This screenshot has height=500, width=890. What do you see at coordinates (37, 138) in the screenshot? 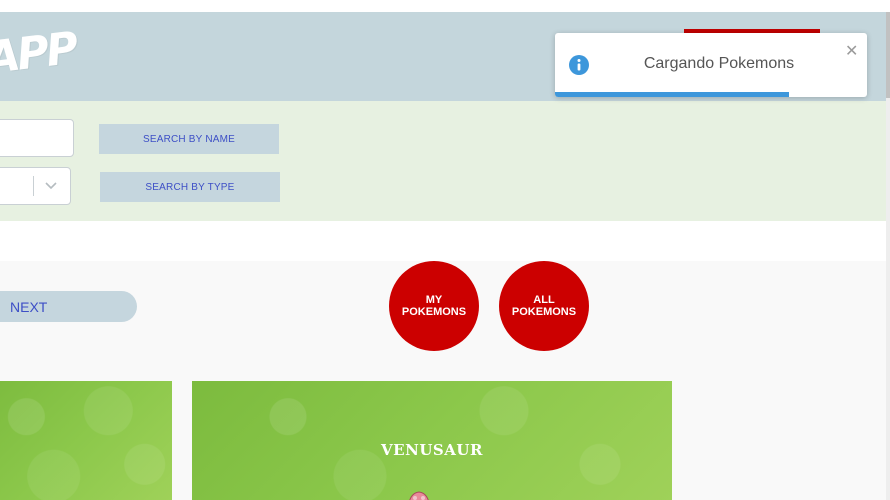
I see `pokemon-name-input` at bounding box center [37, 138].